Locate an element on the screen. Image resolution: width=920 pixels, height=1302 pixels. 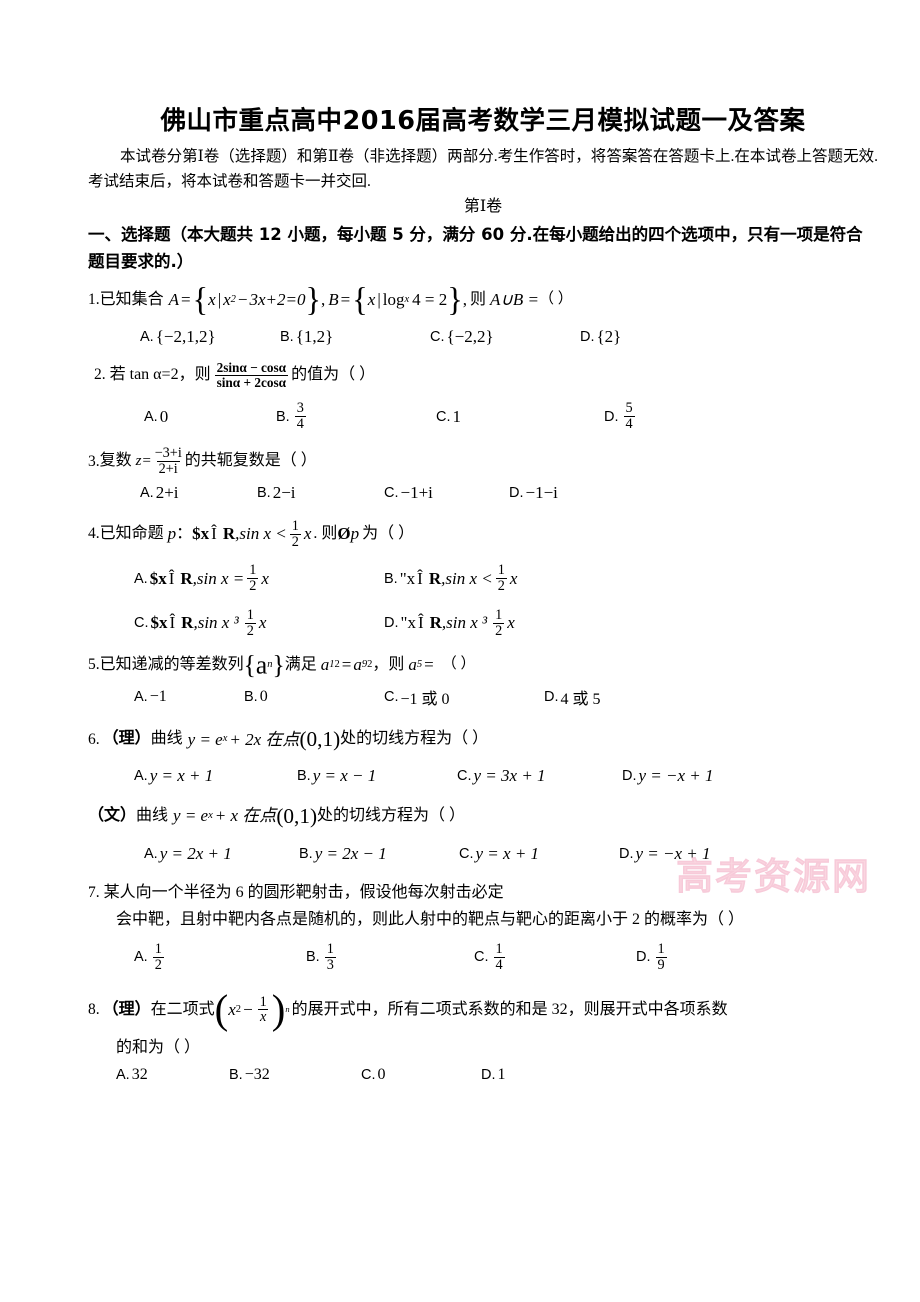
option-6wen-D: D. y = −x + 1 is located at coordinates (665, 854).